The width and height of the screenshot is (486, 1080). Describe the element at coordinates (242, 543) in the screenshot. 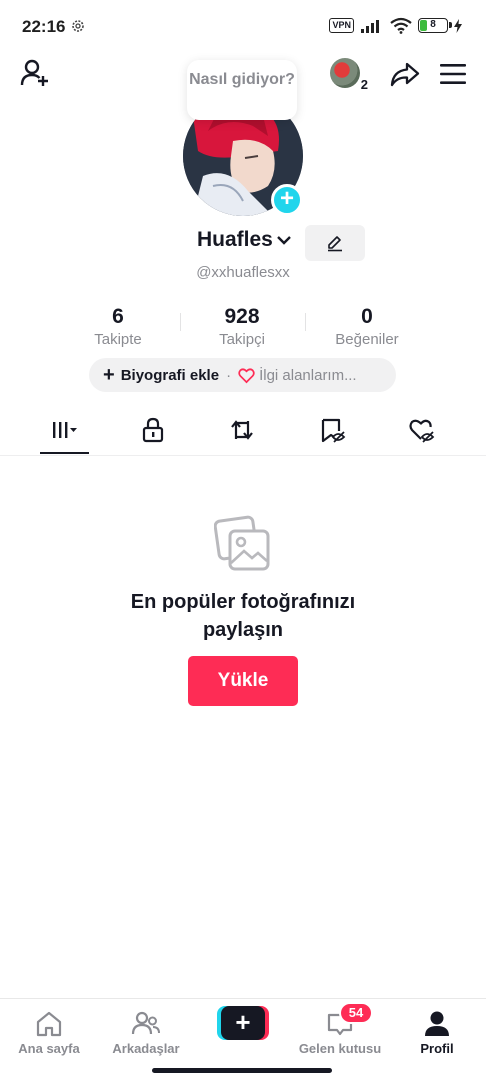

I see `photos-icon` at that location.